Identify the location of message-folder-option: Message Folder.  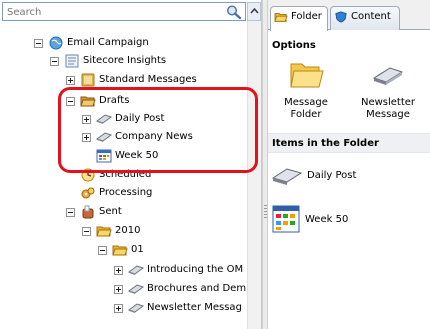
(306, 89).